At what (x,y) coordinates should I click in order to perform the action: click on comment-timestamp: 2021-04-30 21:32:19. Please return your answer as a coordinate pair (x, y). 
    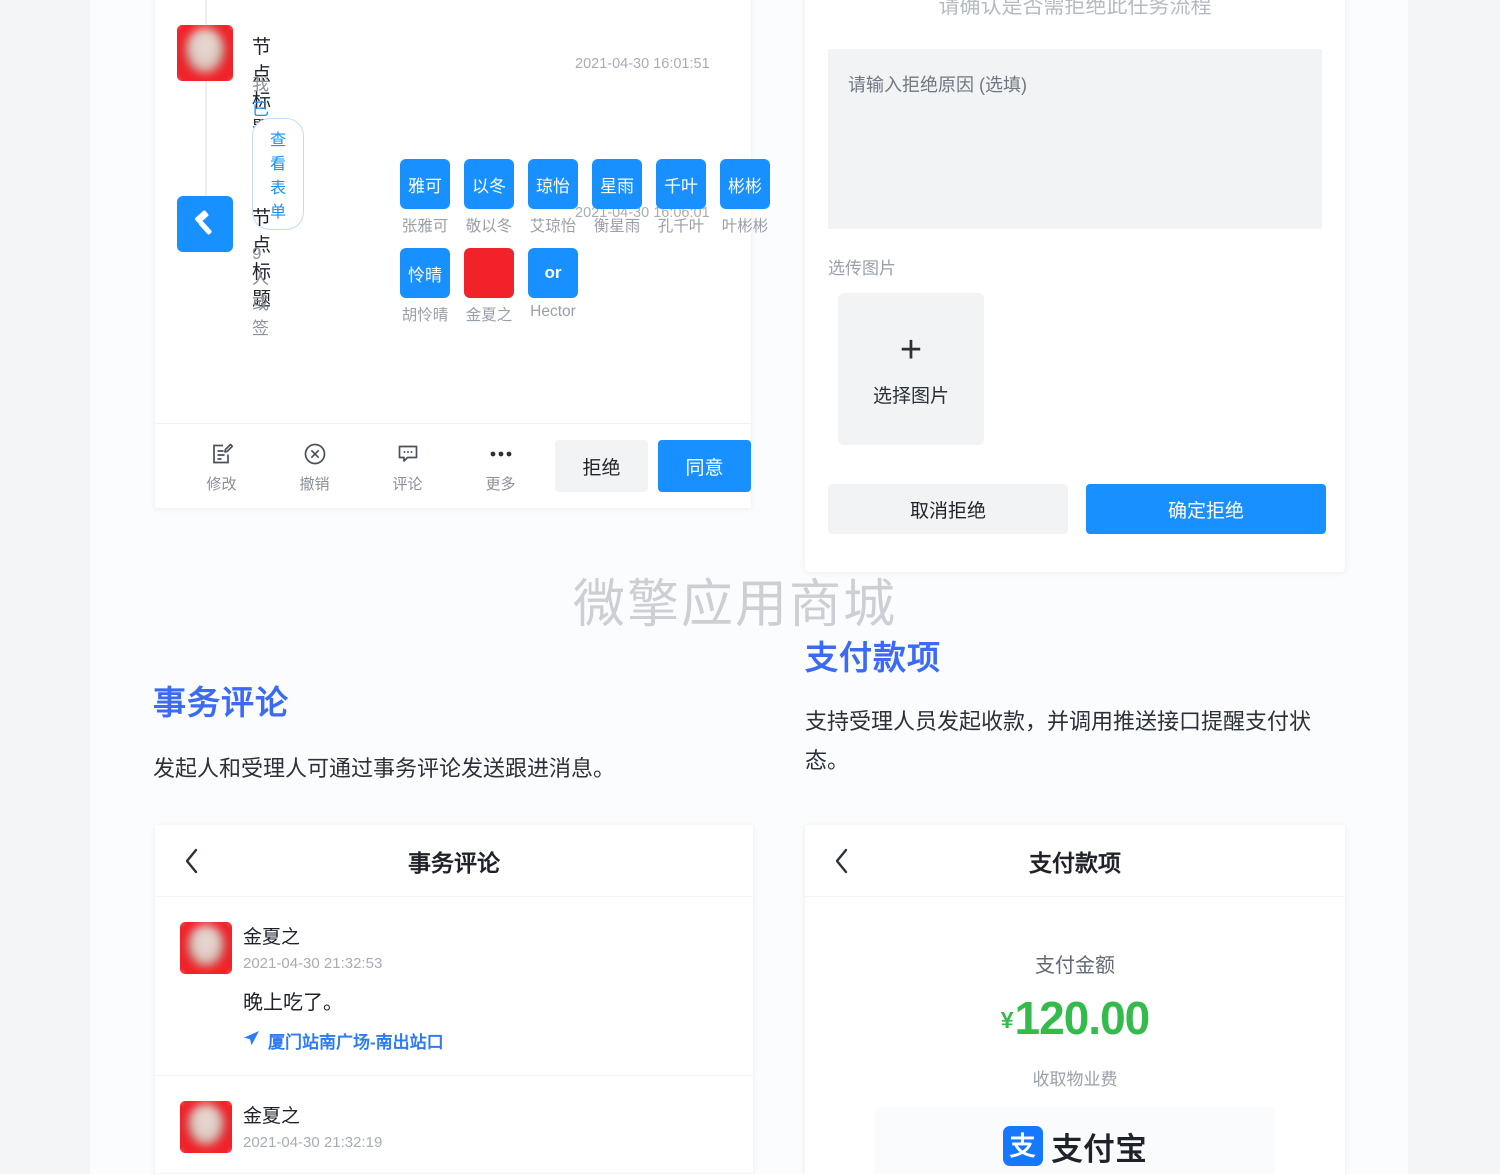
    Looking at the image, I should click on (313, 1142).